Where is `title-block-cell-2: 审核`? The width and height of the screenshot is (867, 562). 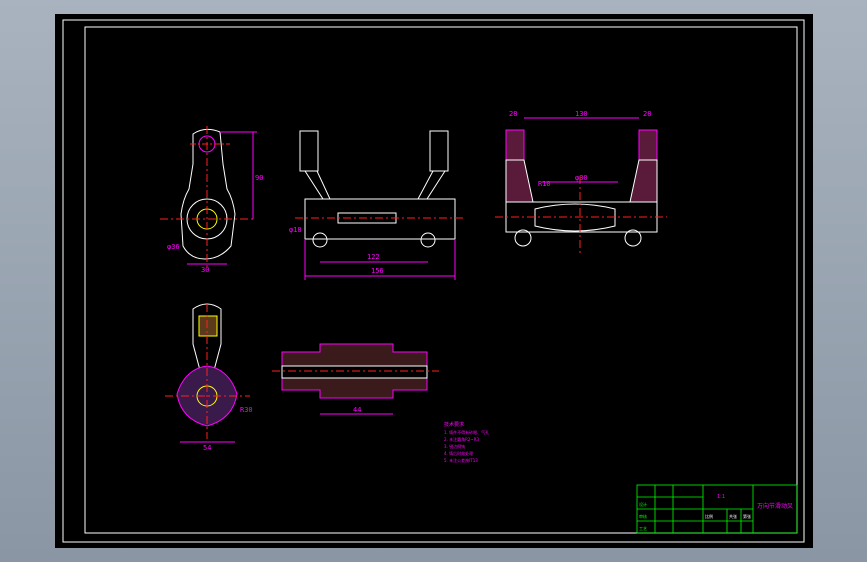 title-block-cell-2: 审核 is located at coordinates (643, 516).